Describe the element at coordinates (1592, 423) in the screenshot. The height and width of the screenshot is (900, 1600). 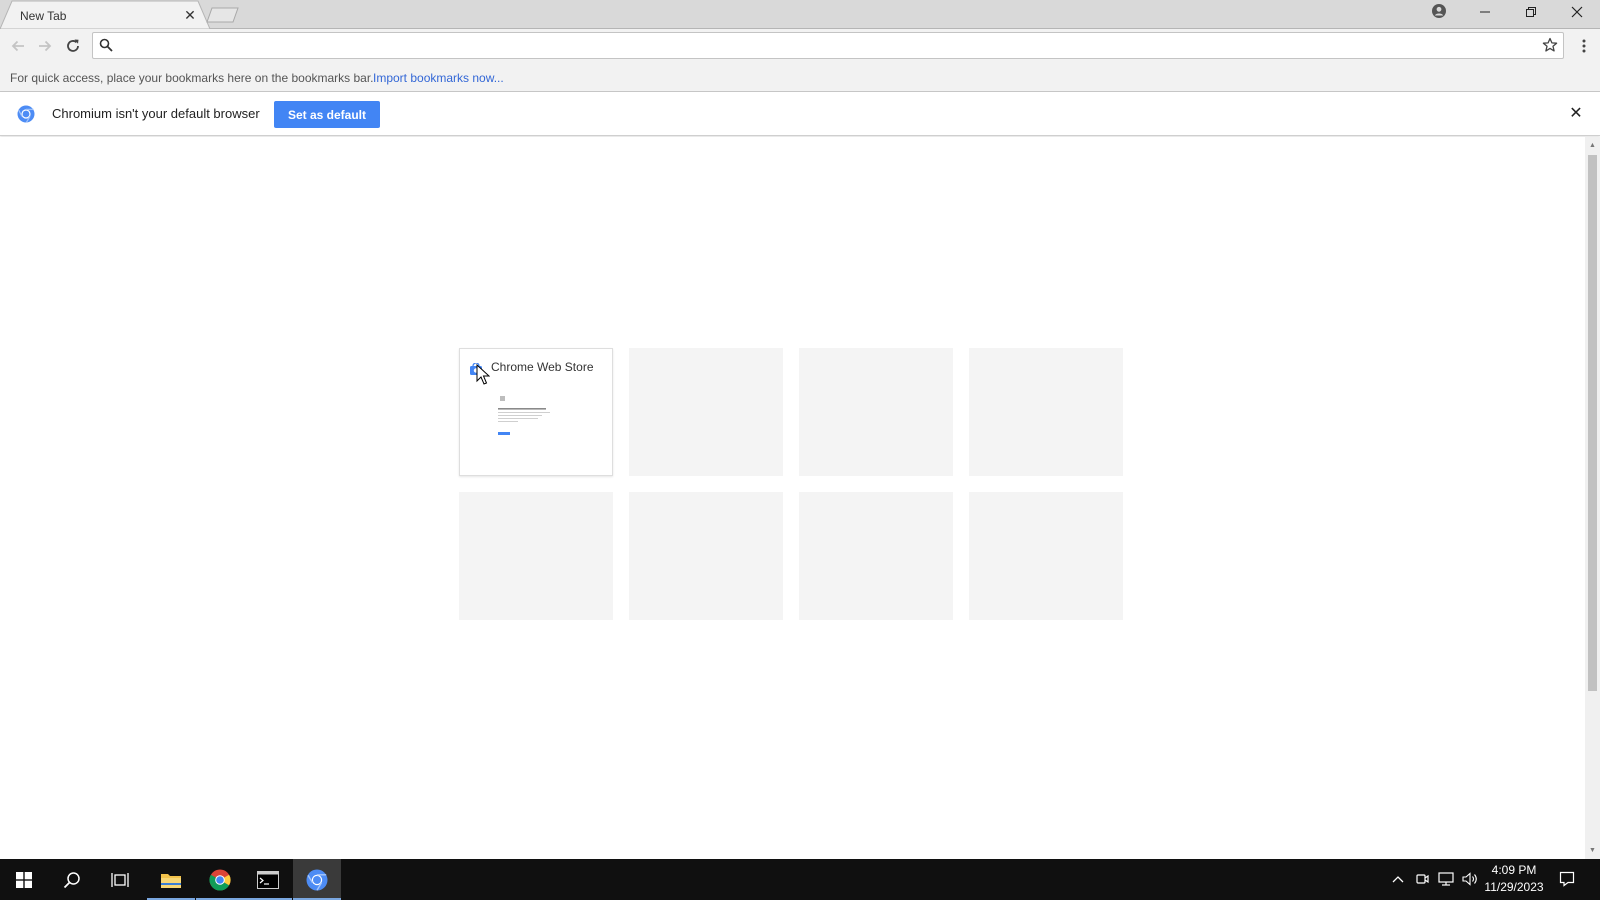
I see `scrollbar-thumb` at that location.